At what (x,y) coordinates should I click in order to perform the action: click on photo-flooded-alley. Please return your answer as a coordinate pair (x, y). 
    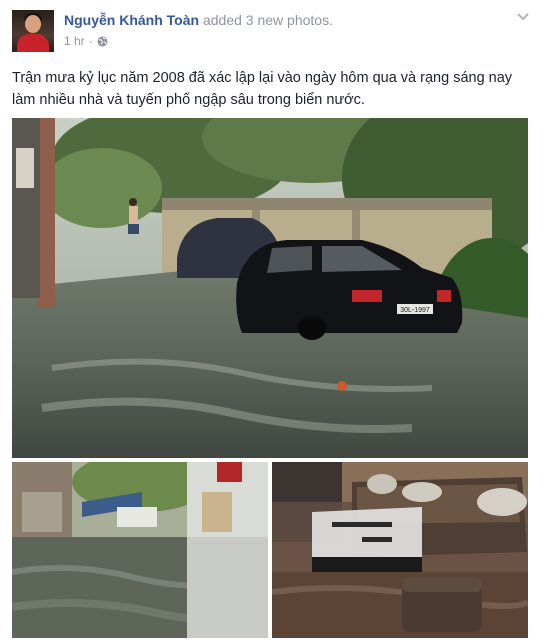
    Looking at the image, I should click on (140, 550).